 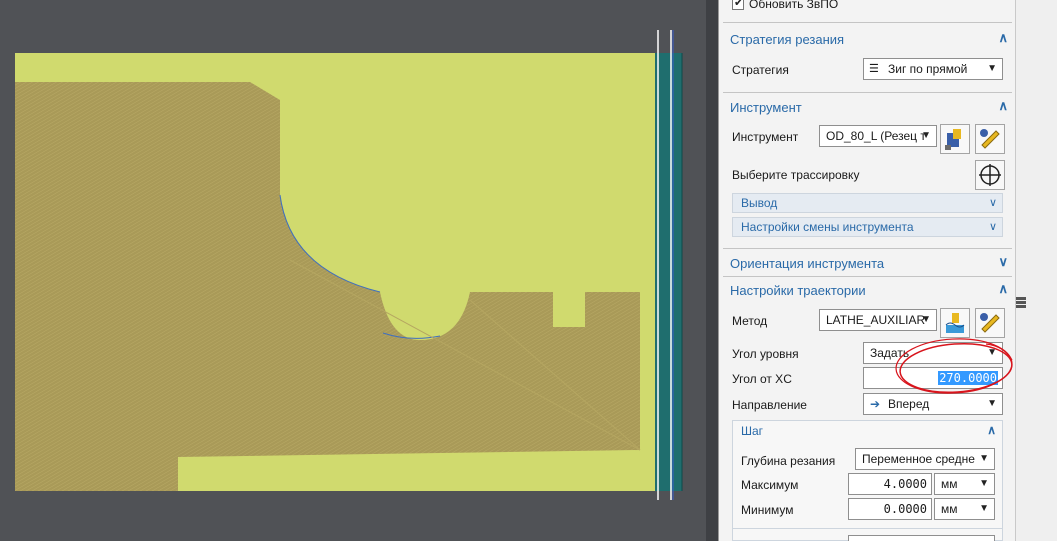 What do you see at coordinates (827, 227) in the screenshot?
I see `tool-change-title: Настройки смены инструмента` at bounding box center [827, 227].